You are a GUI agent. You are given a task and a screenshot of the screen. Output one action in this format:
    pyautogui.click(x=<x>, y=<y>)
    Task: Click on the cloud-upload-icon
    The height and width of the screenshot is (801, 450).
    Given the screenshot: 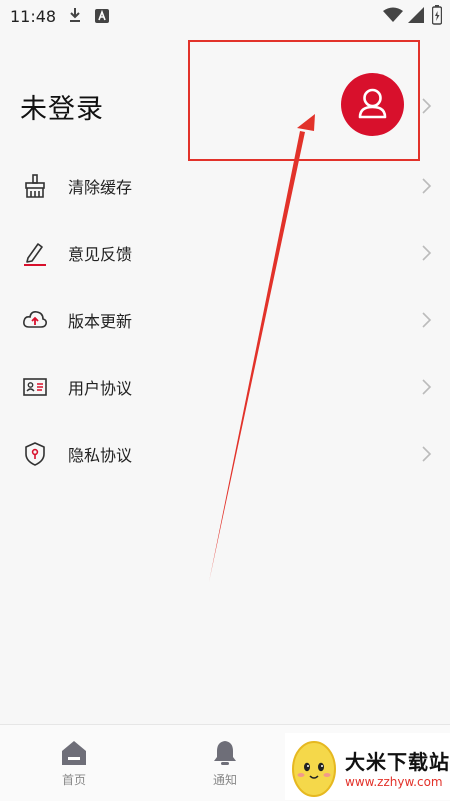 What is the action you would take?
    pyautogui.click(x=35, y=320)
    